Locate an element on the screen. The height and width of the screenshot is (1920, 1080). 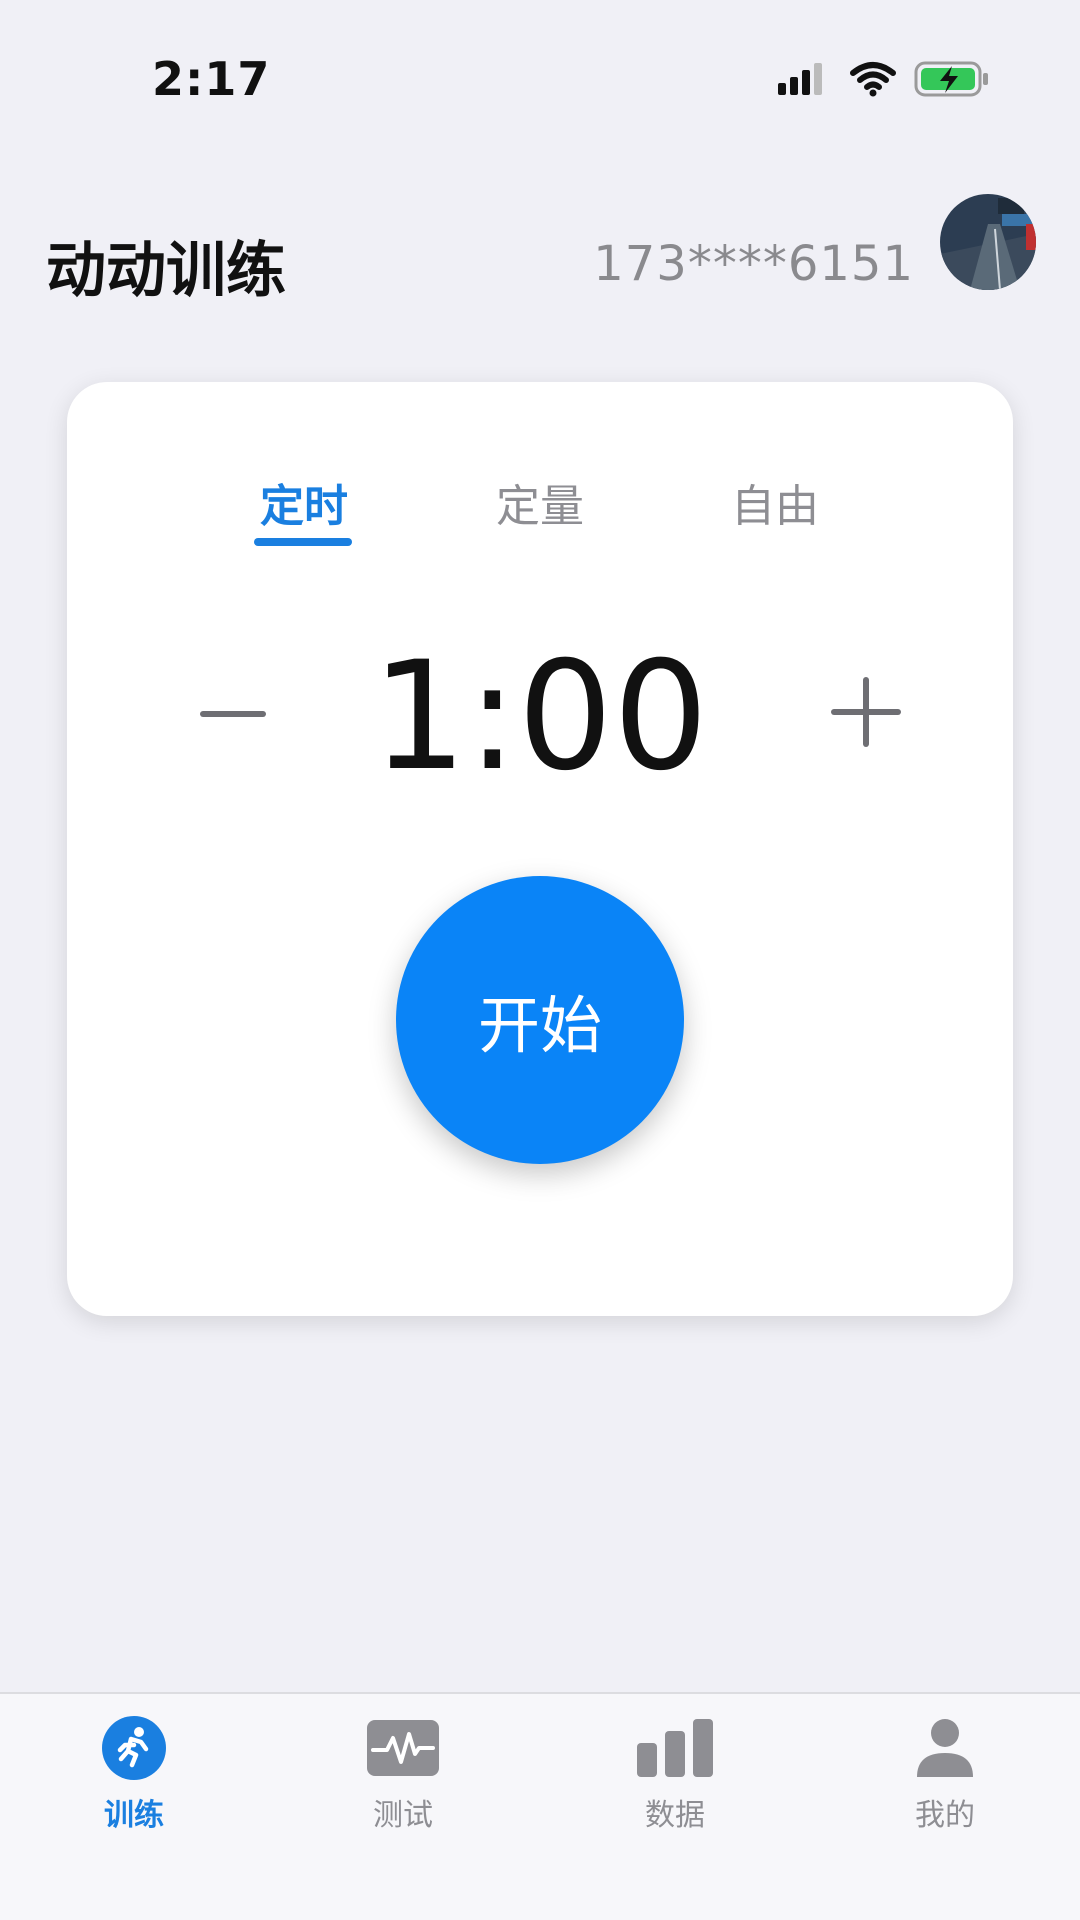
tab-quantity: 定量 is located at coordinates (540, 502).